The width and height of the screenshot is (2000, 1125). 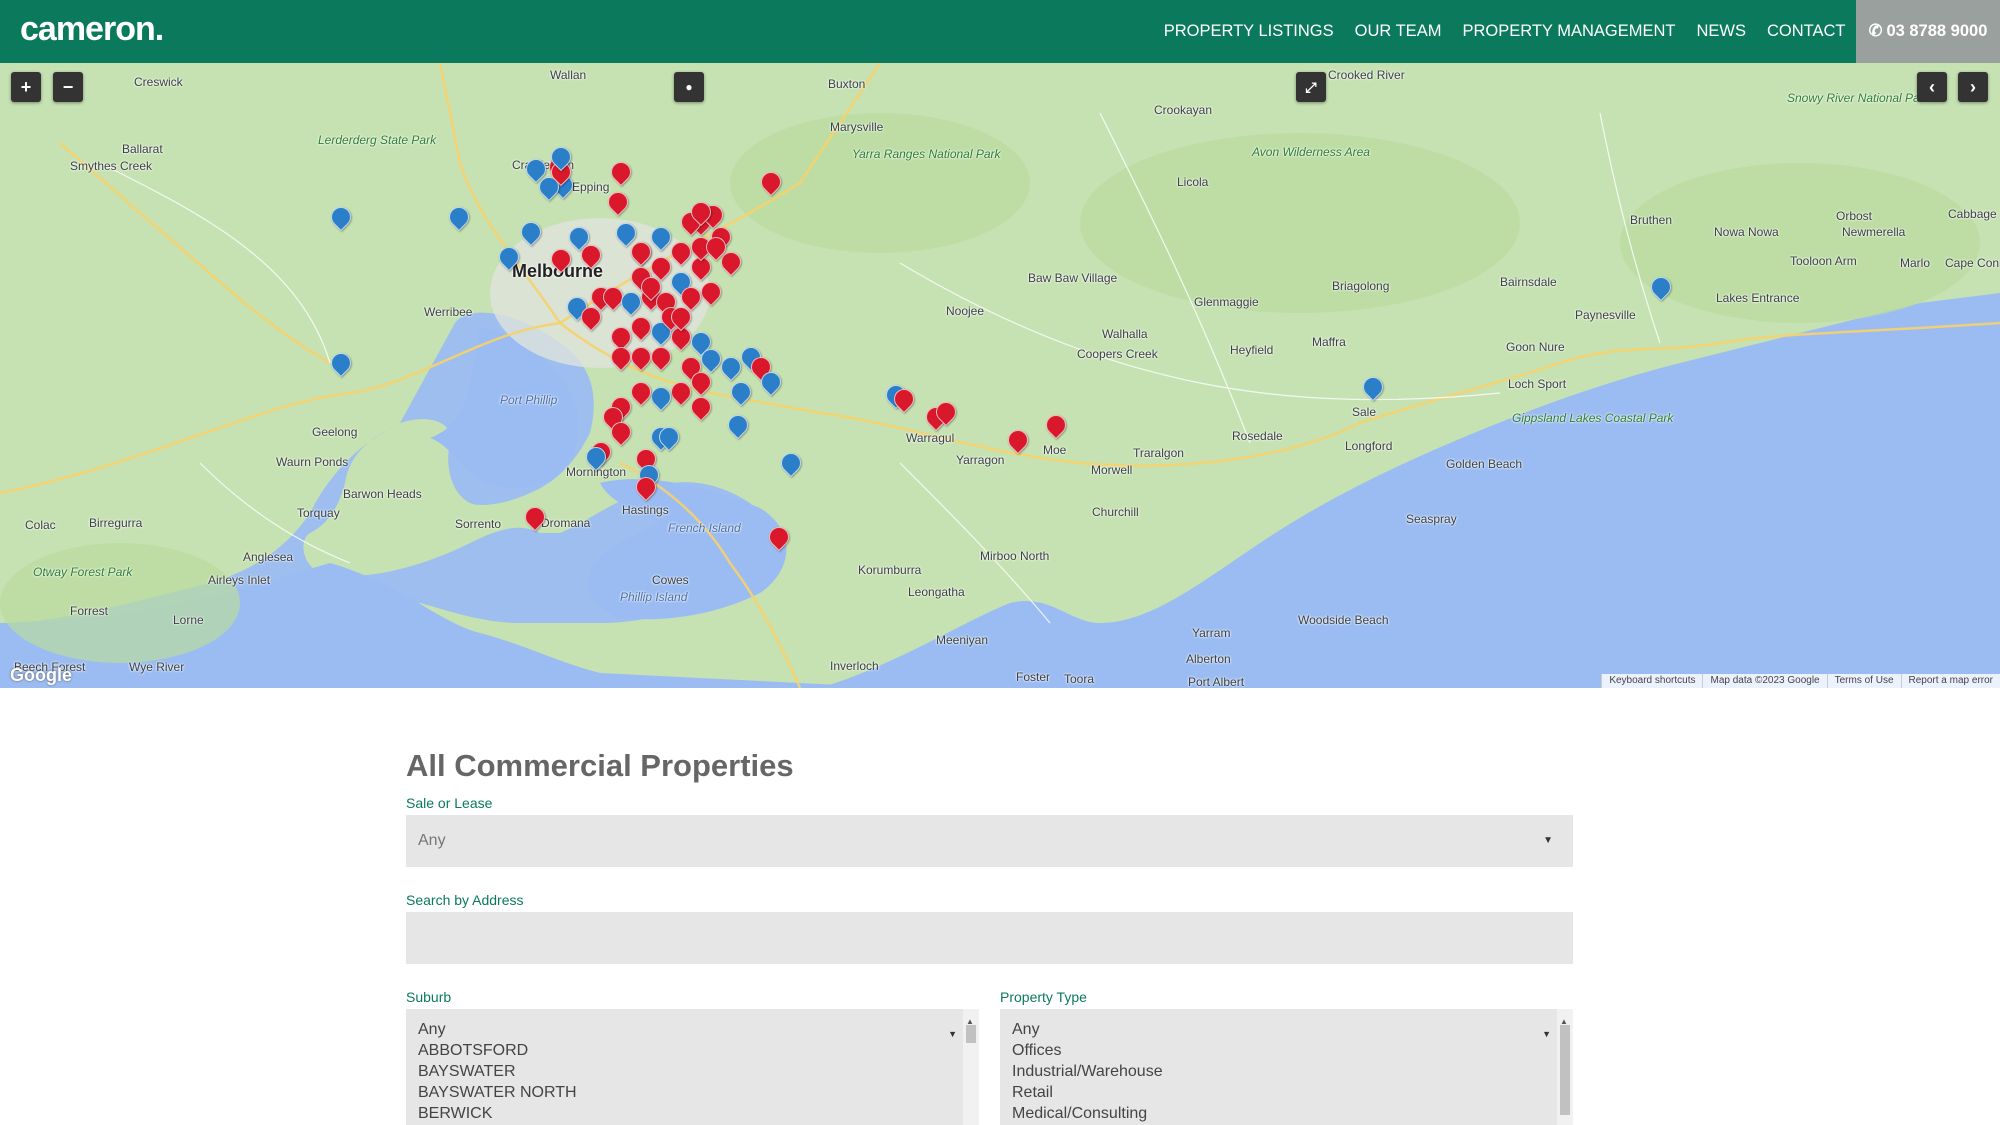 I want to click on property-type-option: Industrial/Warehouse, so click(x=1292, y=1071).